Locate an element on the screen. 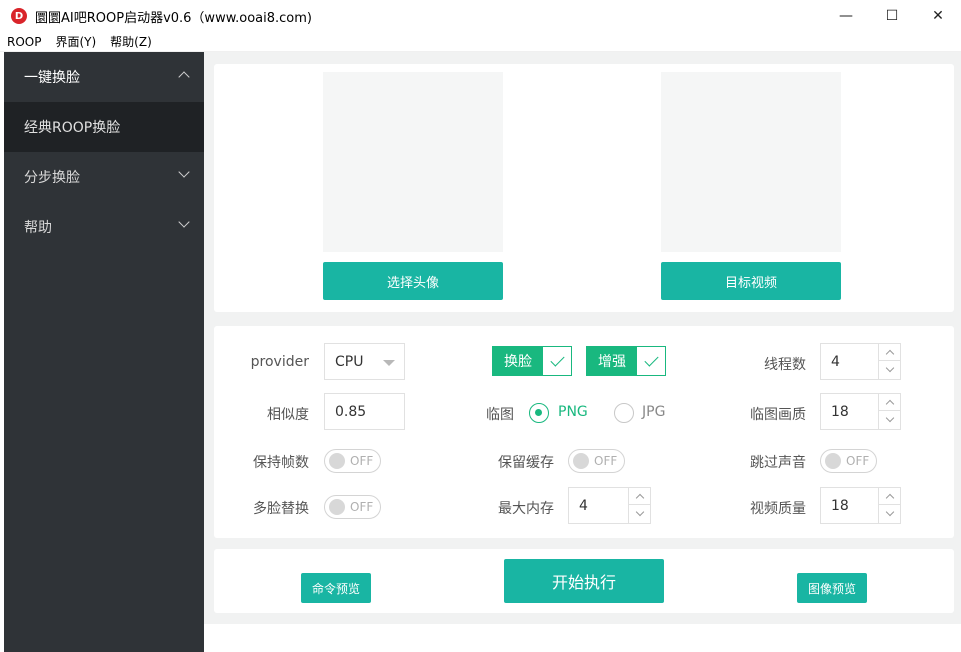 This screenshot has height=652, width=961. menu-interface: 界面(Y) is located at coordinates (75, 41).